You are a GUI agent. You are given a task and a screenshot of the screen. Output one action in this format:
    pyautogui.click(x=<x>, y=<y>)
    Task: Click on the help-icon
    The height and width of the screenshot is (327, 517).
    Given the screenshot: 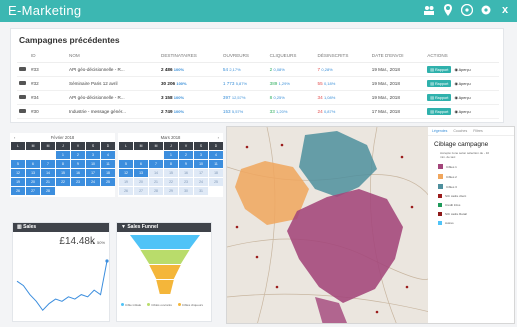 What is the action you would take?
    pyautogui.click(x=467, y=10)
    